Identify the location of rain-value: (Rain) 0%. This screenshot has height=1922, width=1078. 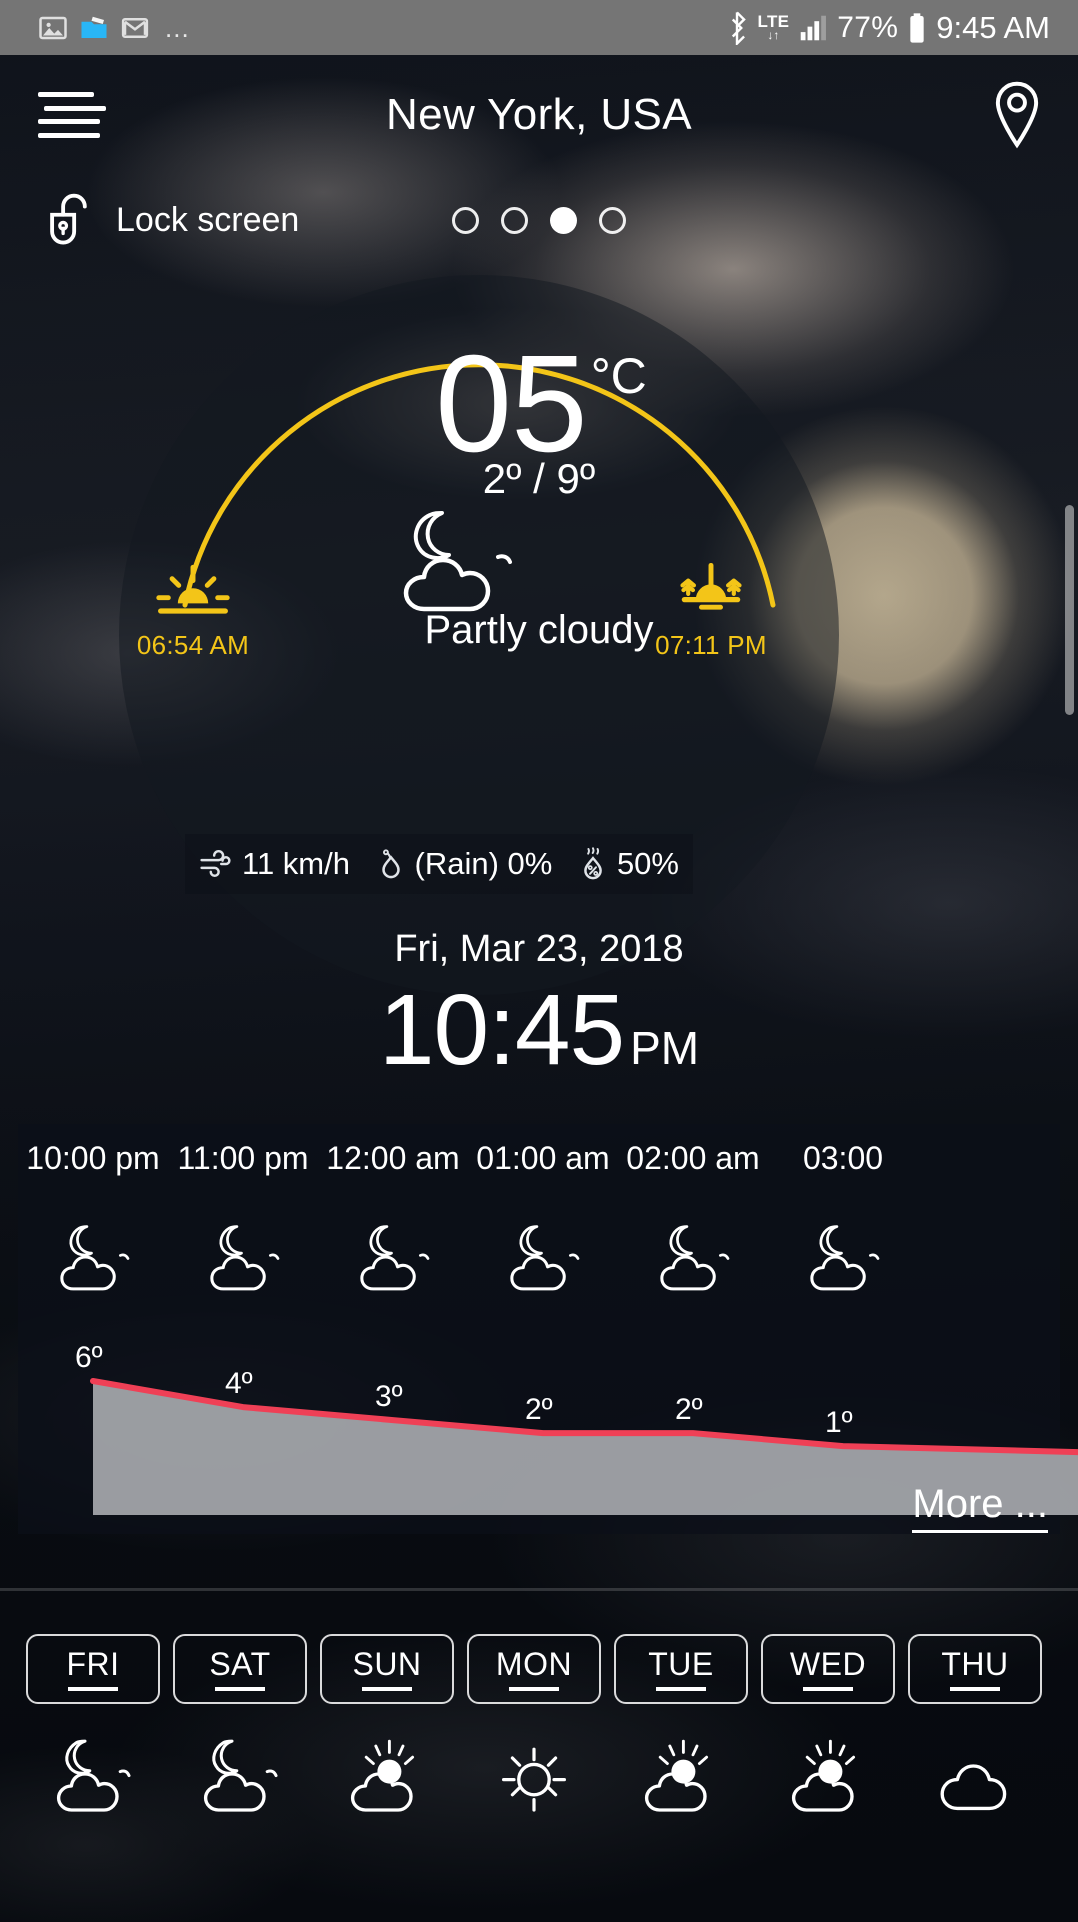
(483, 863).